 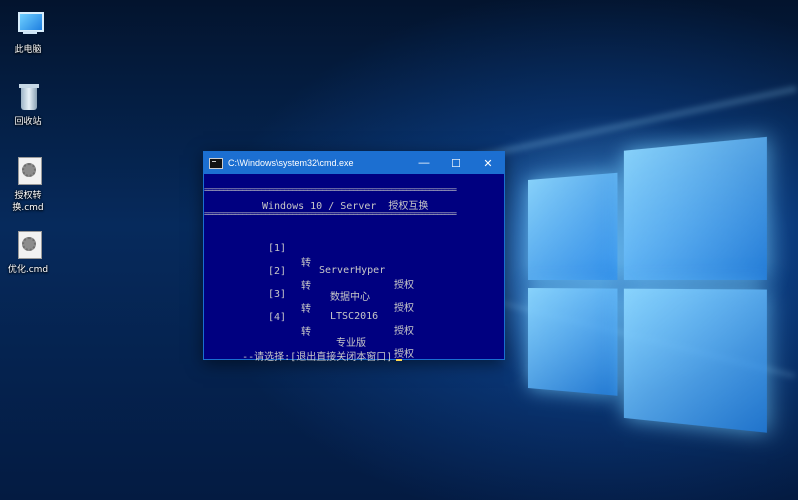 I want to click on option-number: [3], so click(x=277, y=294).